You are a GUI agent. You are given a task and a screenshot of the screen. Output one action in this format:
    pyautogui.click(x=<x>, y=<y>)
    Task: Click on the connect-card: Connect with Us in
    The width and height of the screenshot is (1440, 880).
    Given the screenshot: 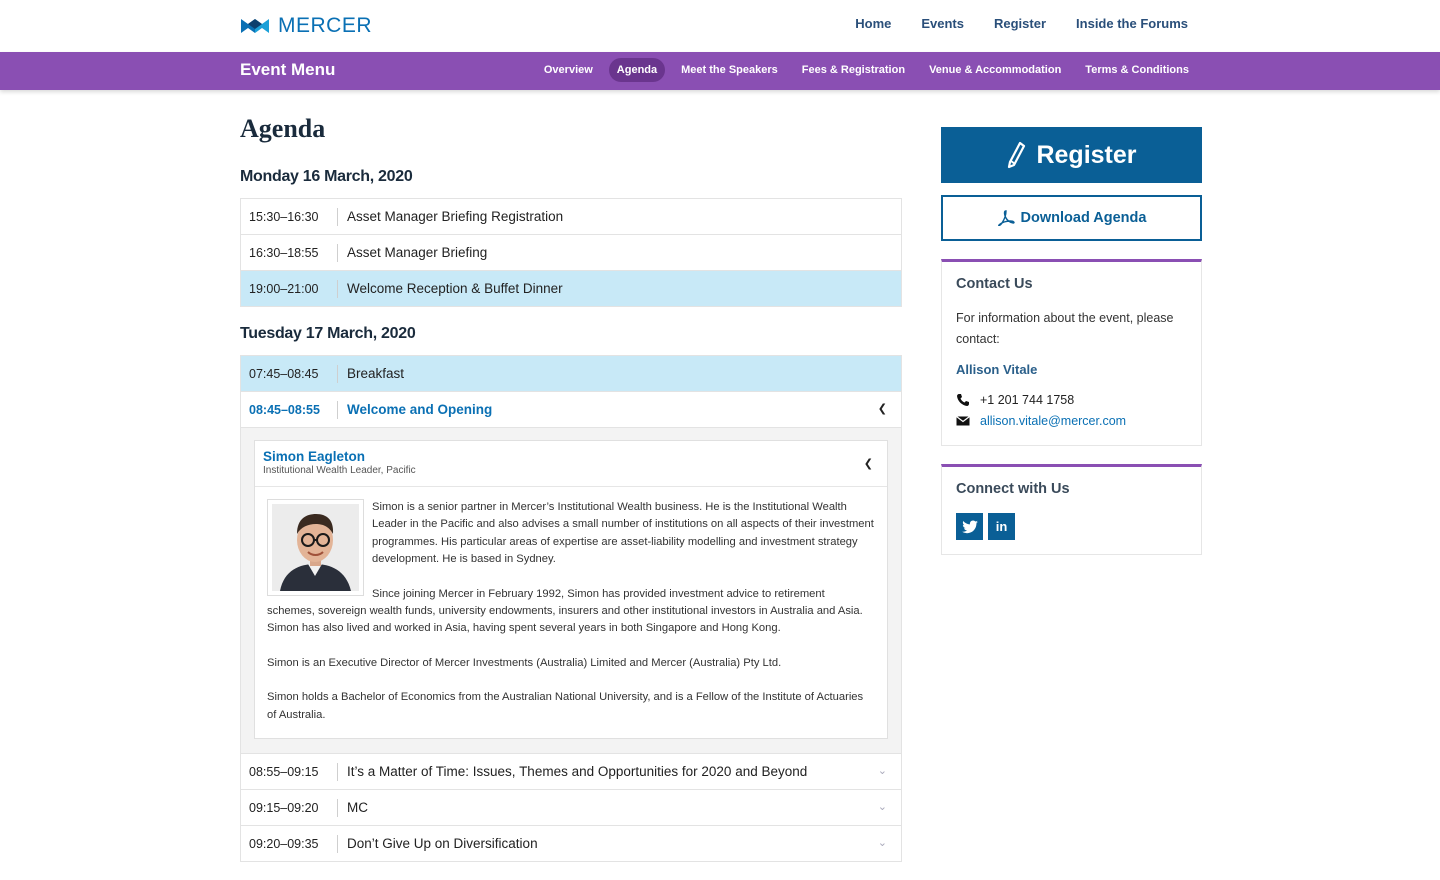 What is the action you would take?
    pyautogui.click(x=1071, y=509)
    